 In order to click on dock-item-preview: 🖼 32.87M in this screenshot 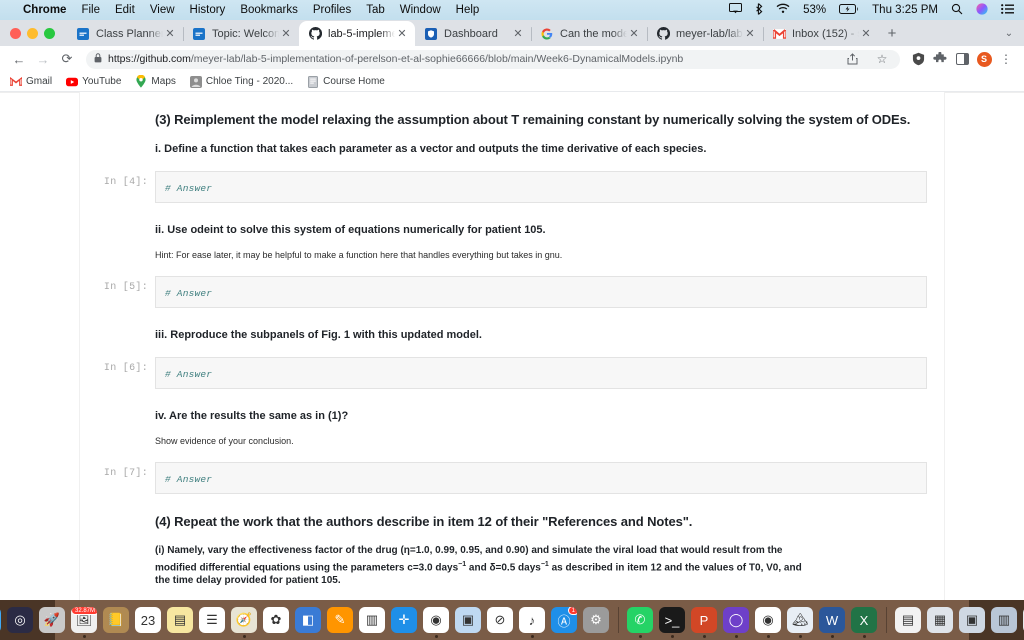, I will do `click(84, 622)`.